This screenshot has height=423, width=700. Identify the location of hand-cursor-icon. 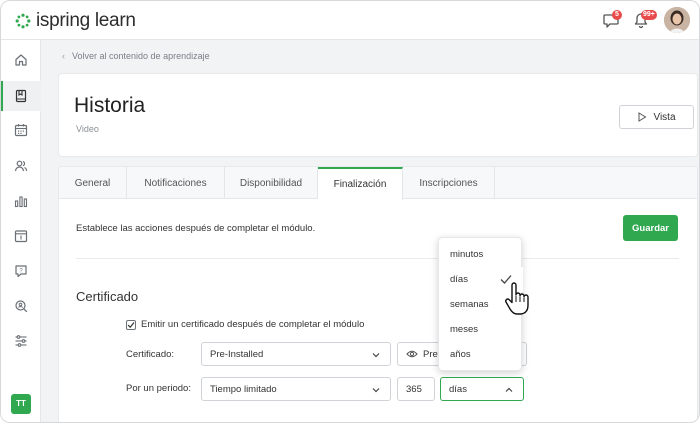
(517, 298).